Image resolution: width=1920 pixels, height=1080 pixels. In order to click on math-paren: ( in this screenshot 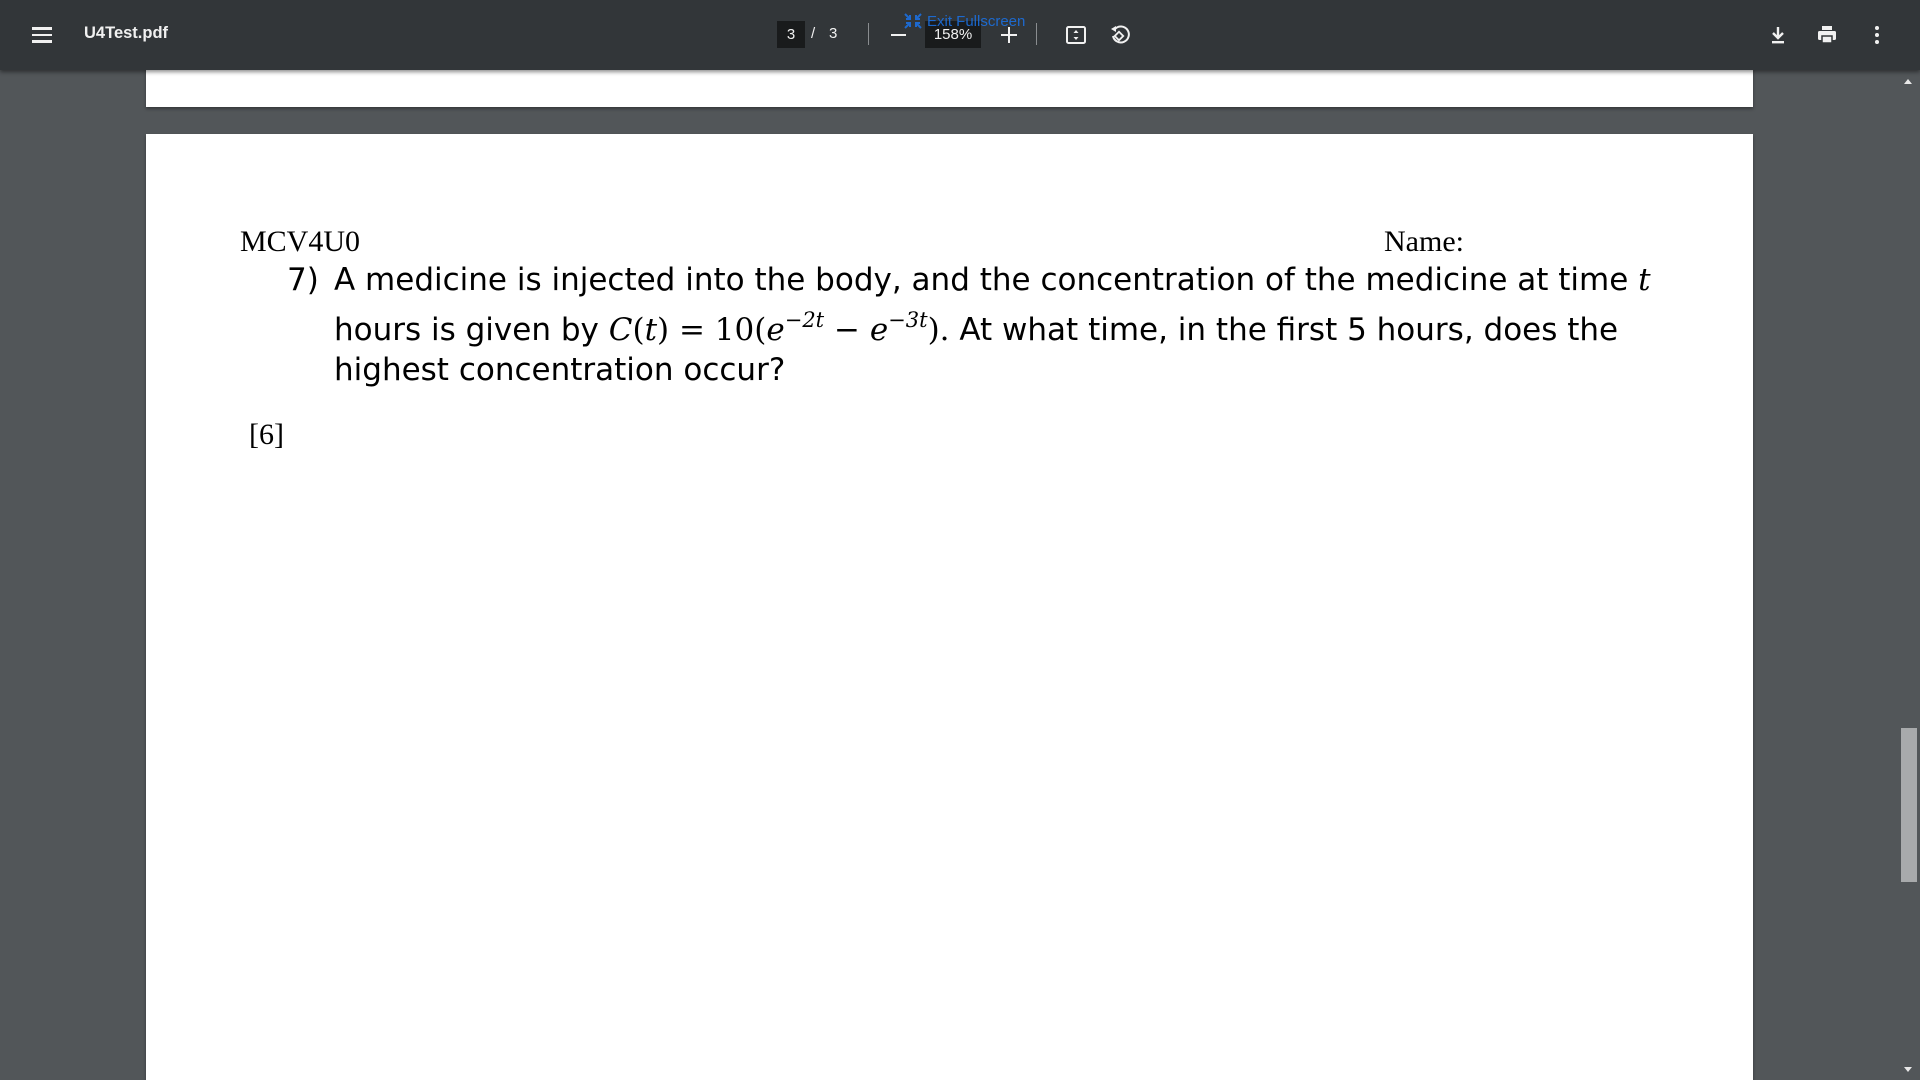, I will do `click(638, 330)`.